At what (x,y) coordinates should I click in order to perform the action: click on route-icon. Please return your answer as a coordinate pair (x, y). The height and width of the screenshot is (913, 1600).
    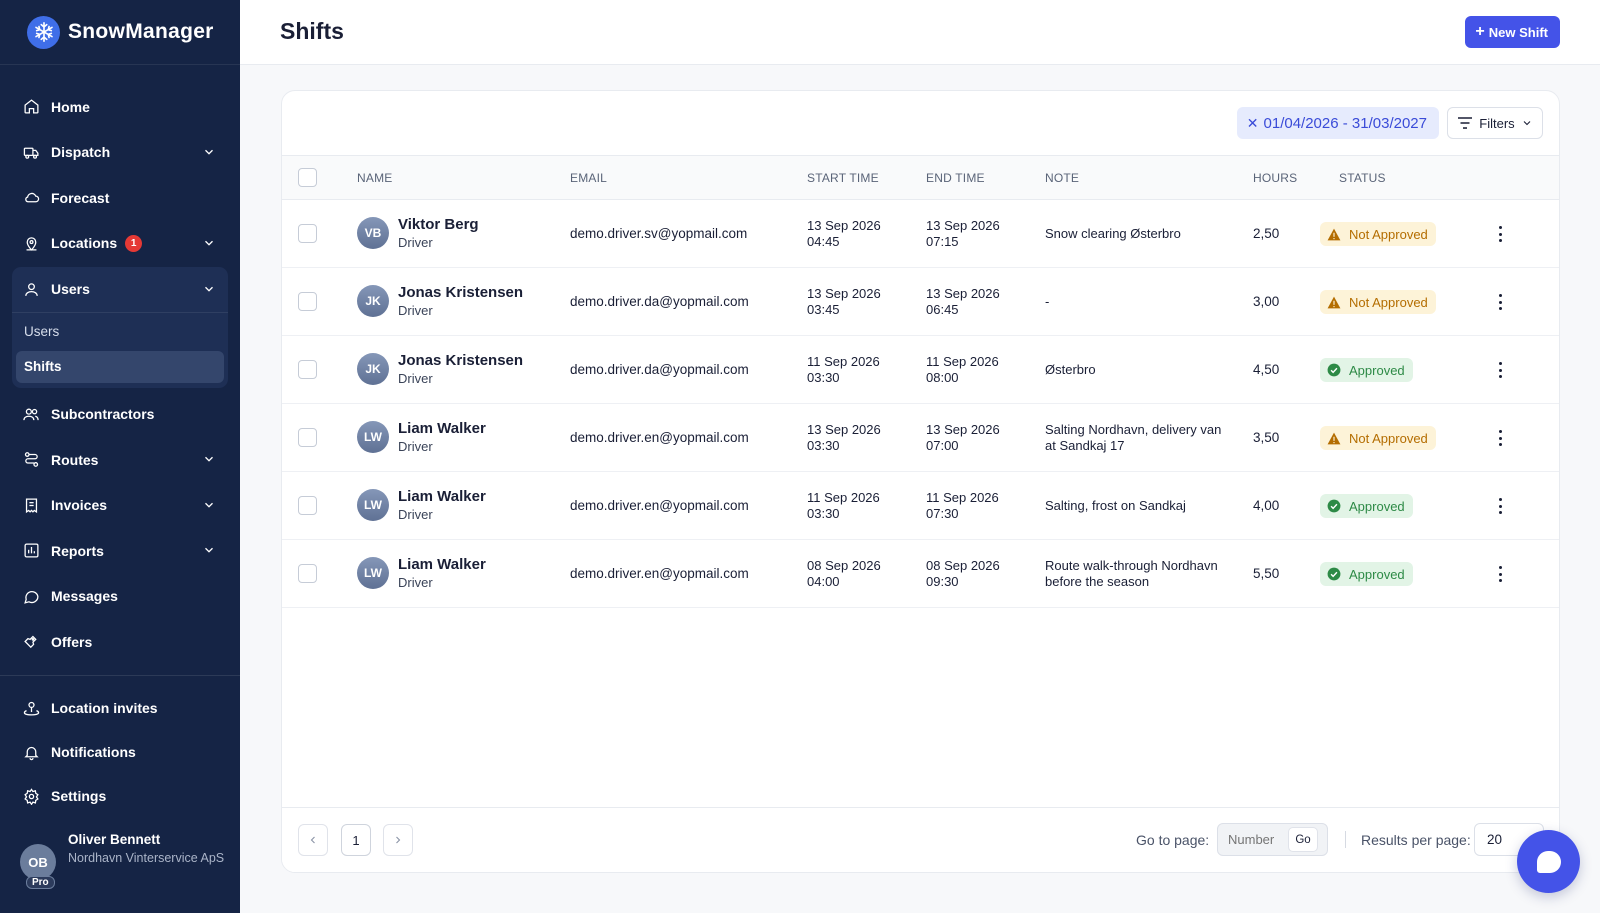
    Looking at the image, I should click on (31, 460).